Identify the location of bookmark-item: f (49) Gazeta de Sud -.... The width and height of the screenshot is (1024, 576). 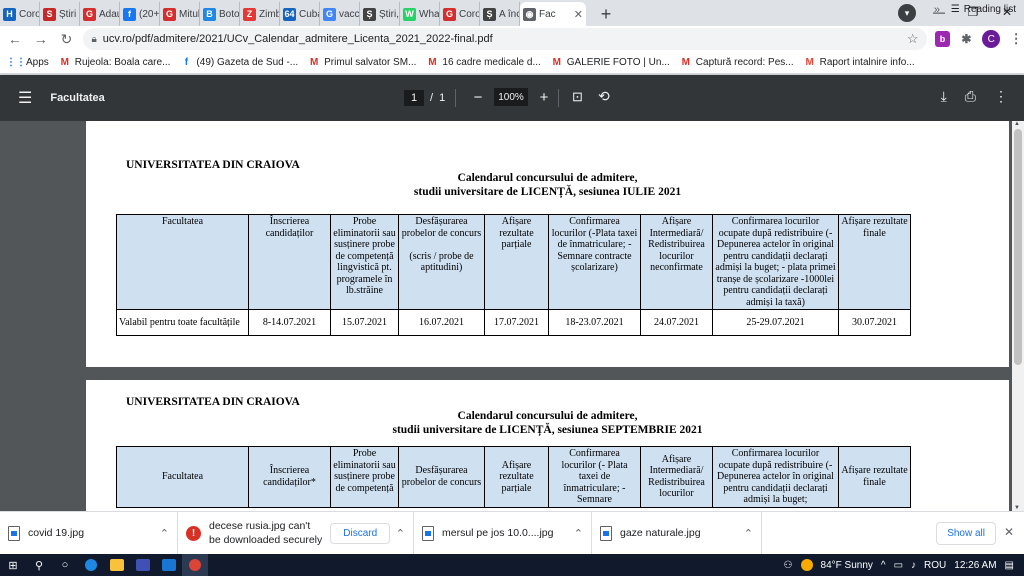
(239, 63).